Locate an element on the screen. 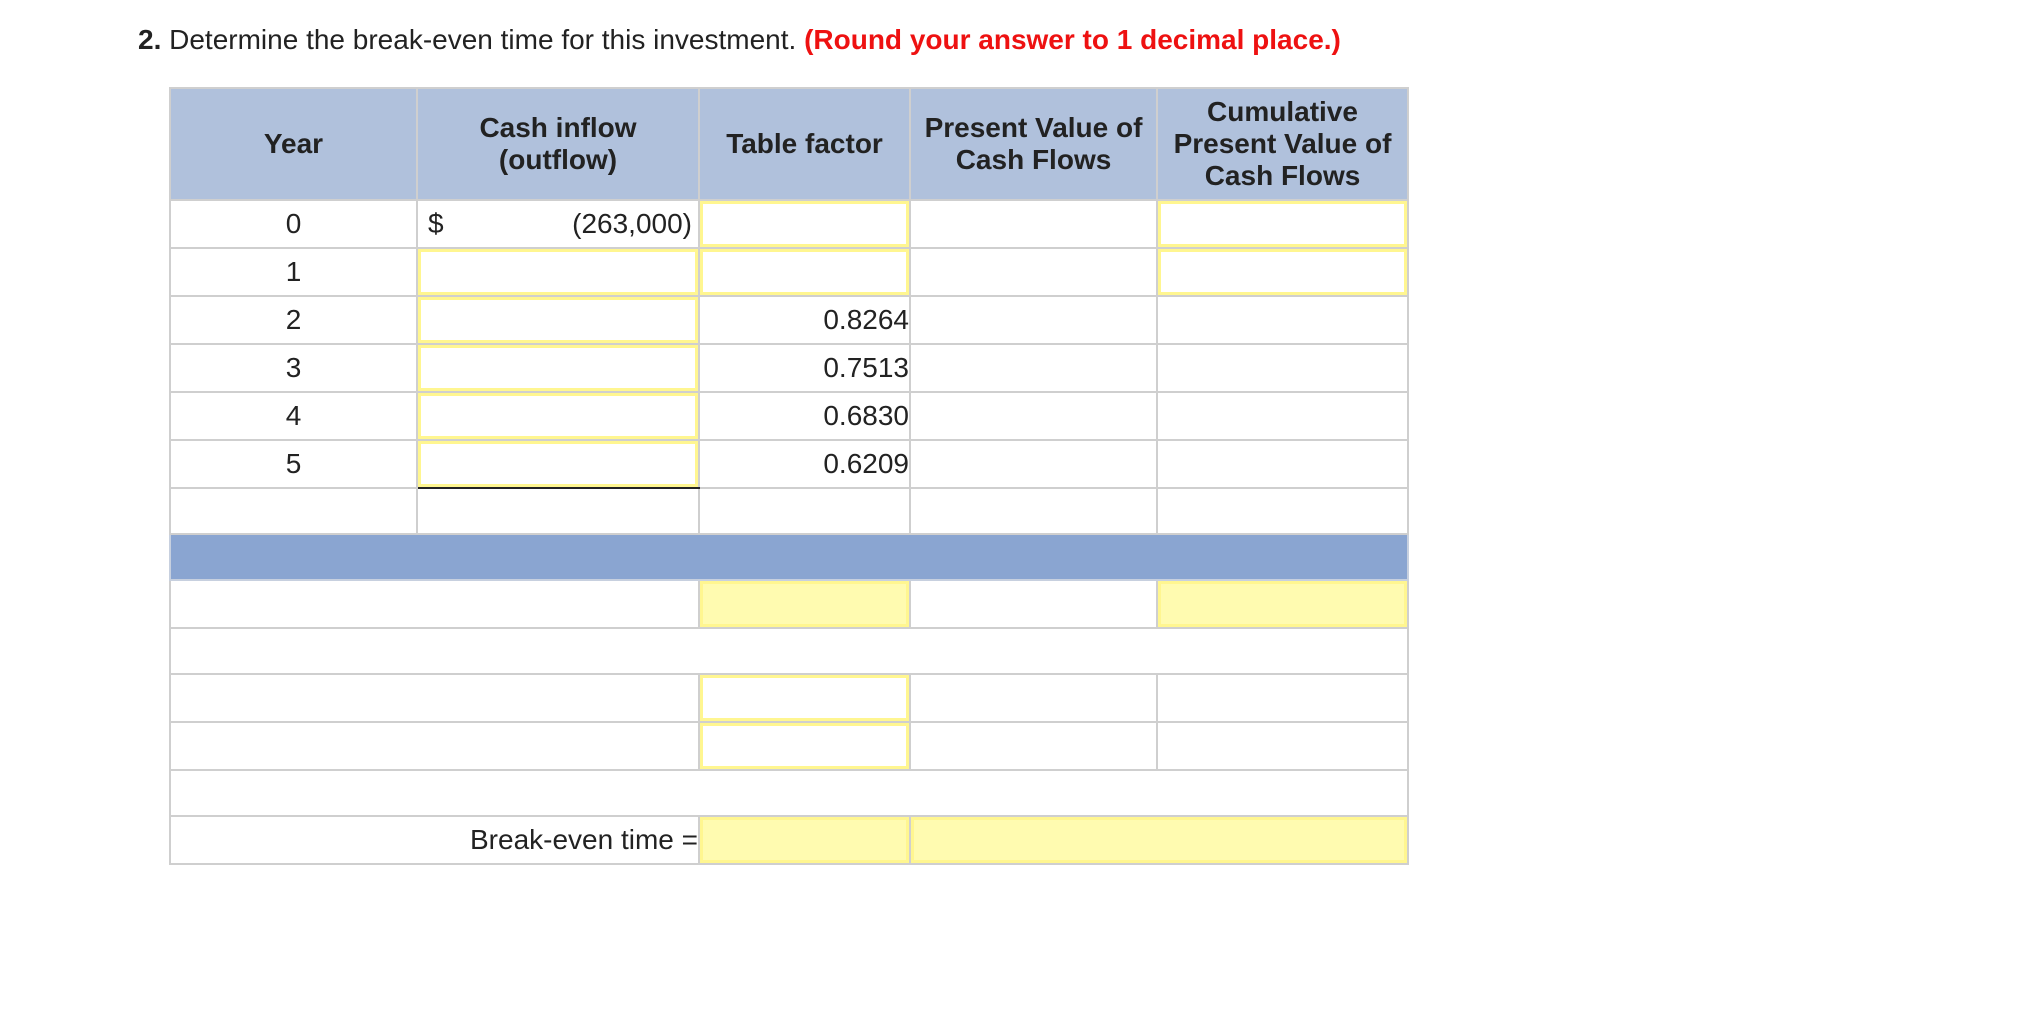 The width and height of the screenshot is (2026, 1016). cash-flow-cell: $ (263,000) is located at coordinates (558, 224).